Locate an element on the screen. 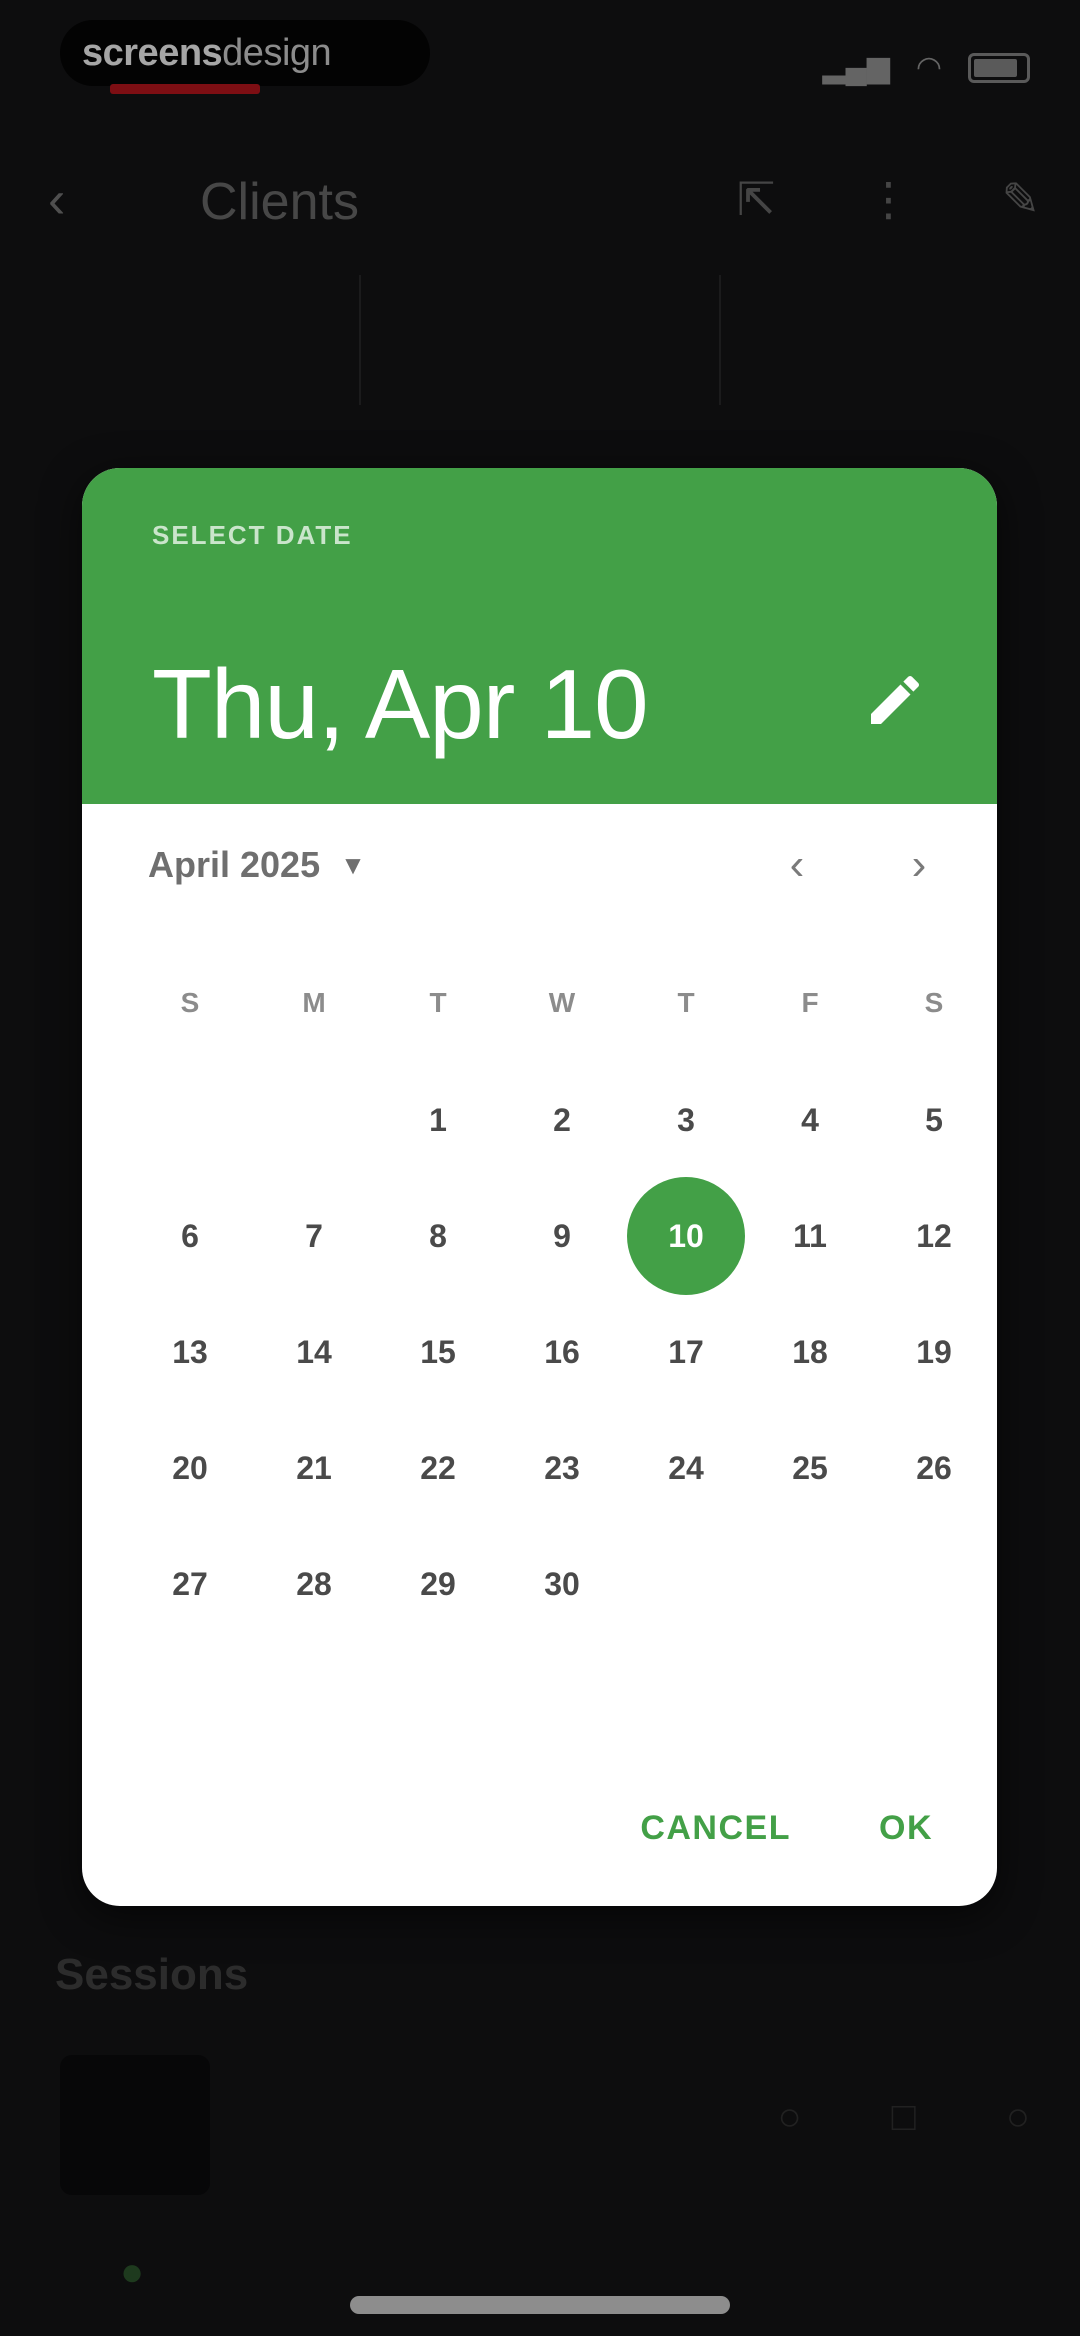 This screenshot has width=1080, height=2336. calendar-day: 5 is located at coordinates (934, 1120).